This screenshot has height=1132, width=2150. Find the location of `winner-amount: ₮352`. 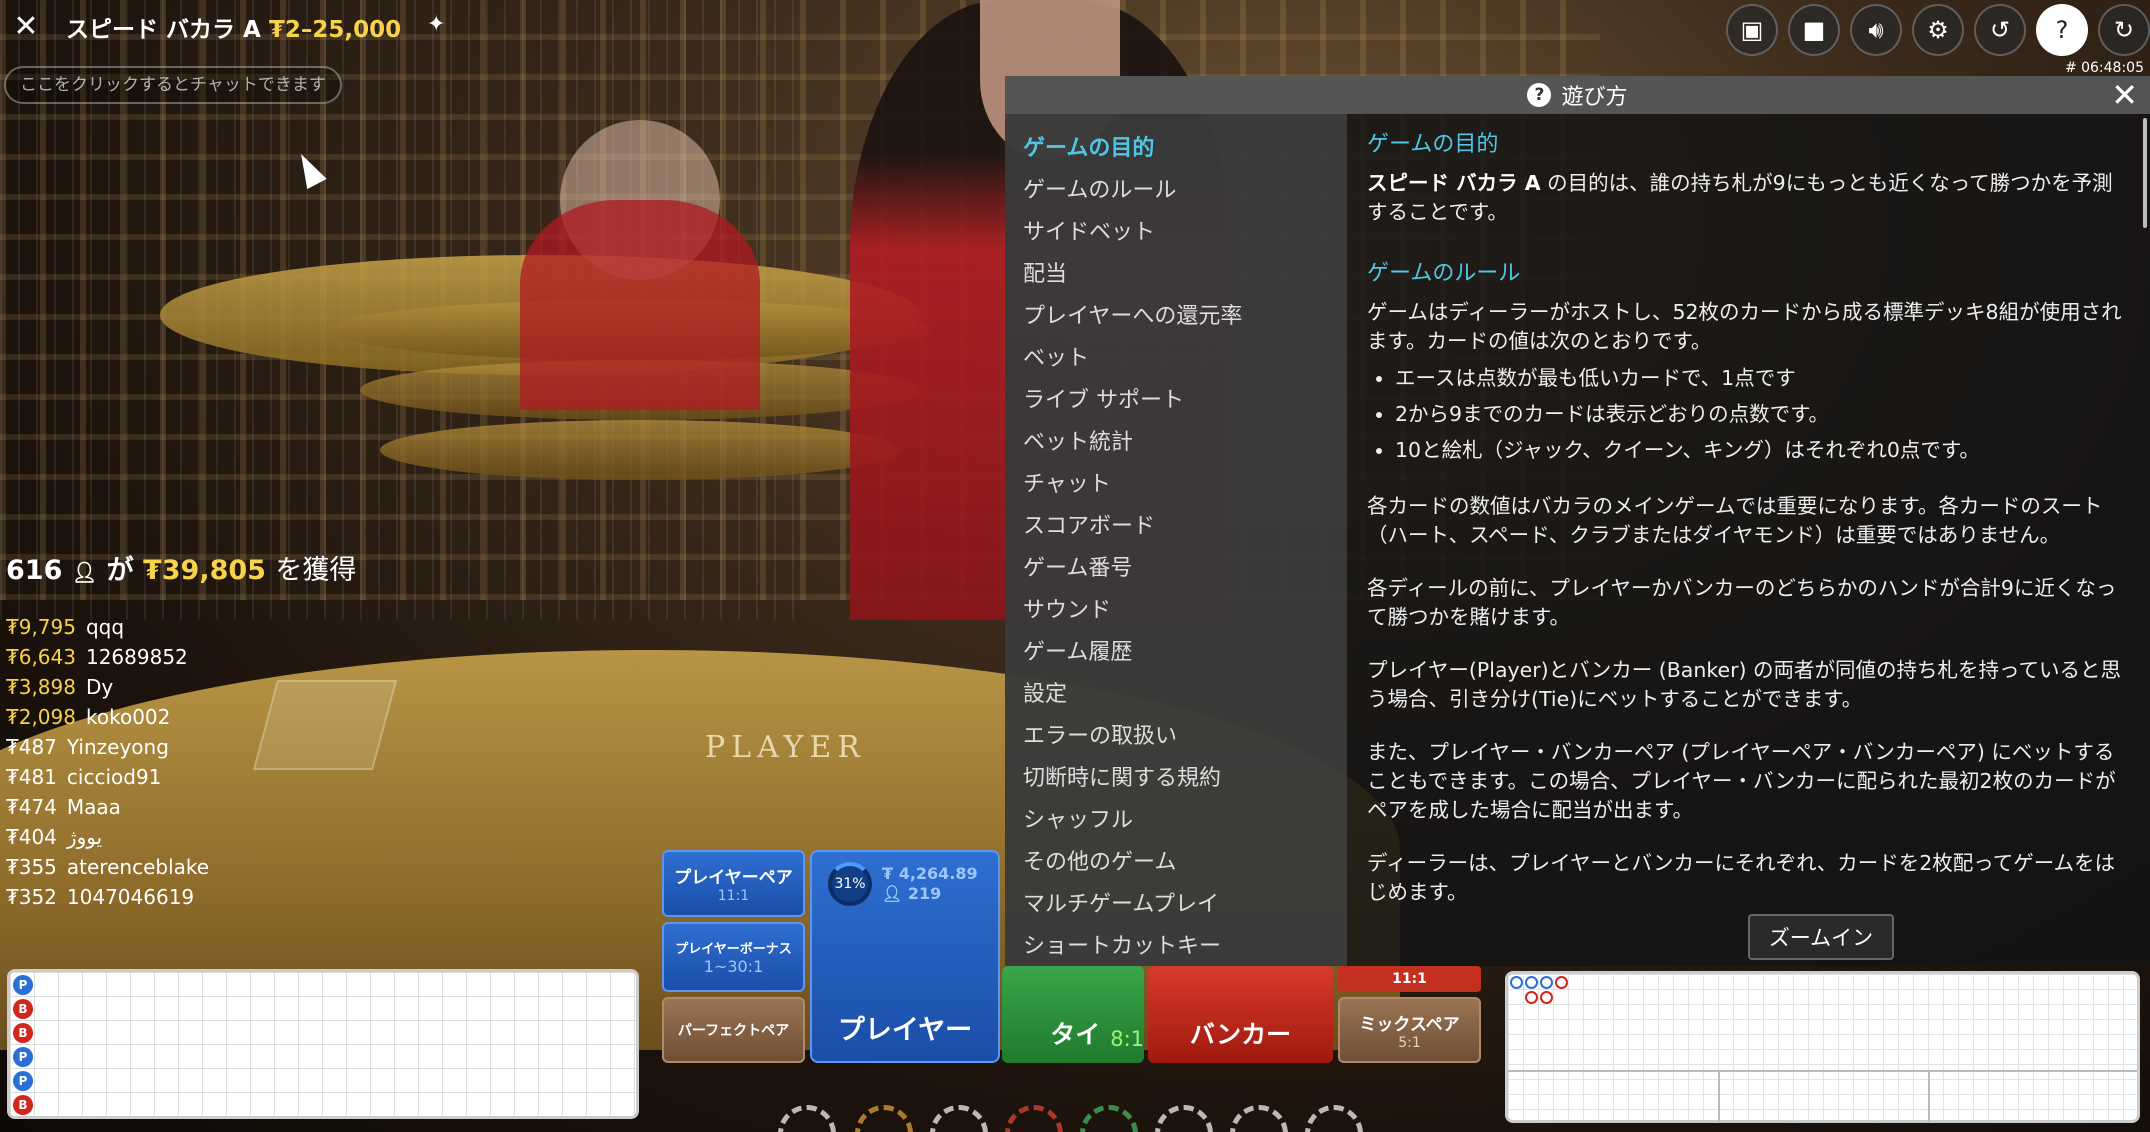

winner-amount: ₮352 is located at coordinates (31, 897).